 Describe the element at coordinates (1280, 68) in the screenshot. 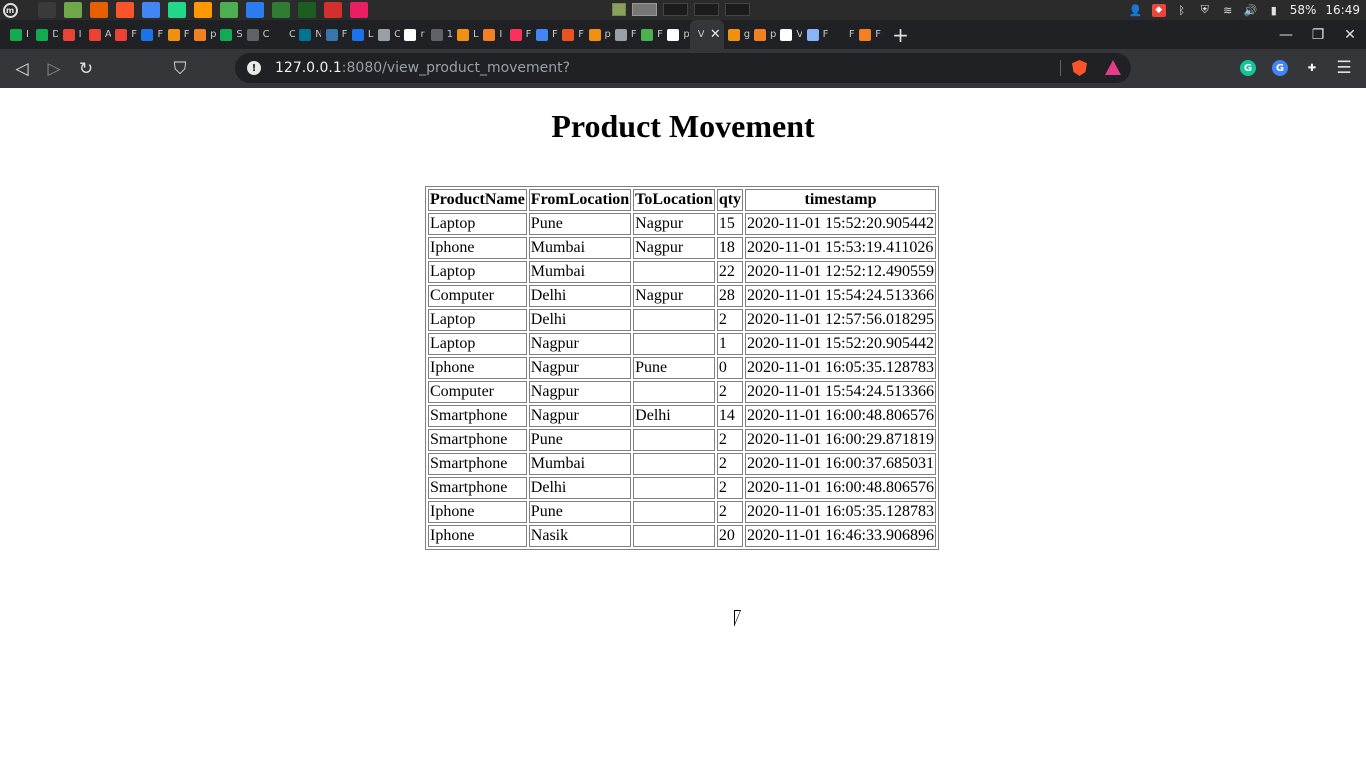

I see `translate-icon: G` at that location.